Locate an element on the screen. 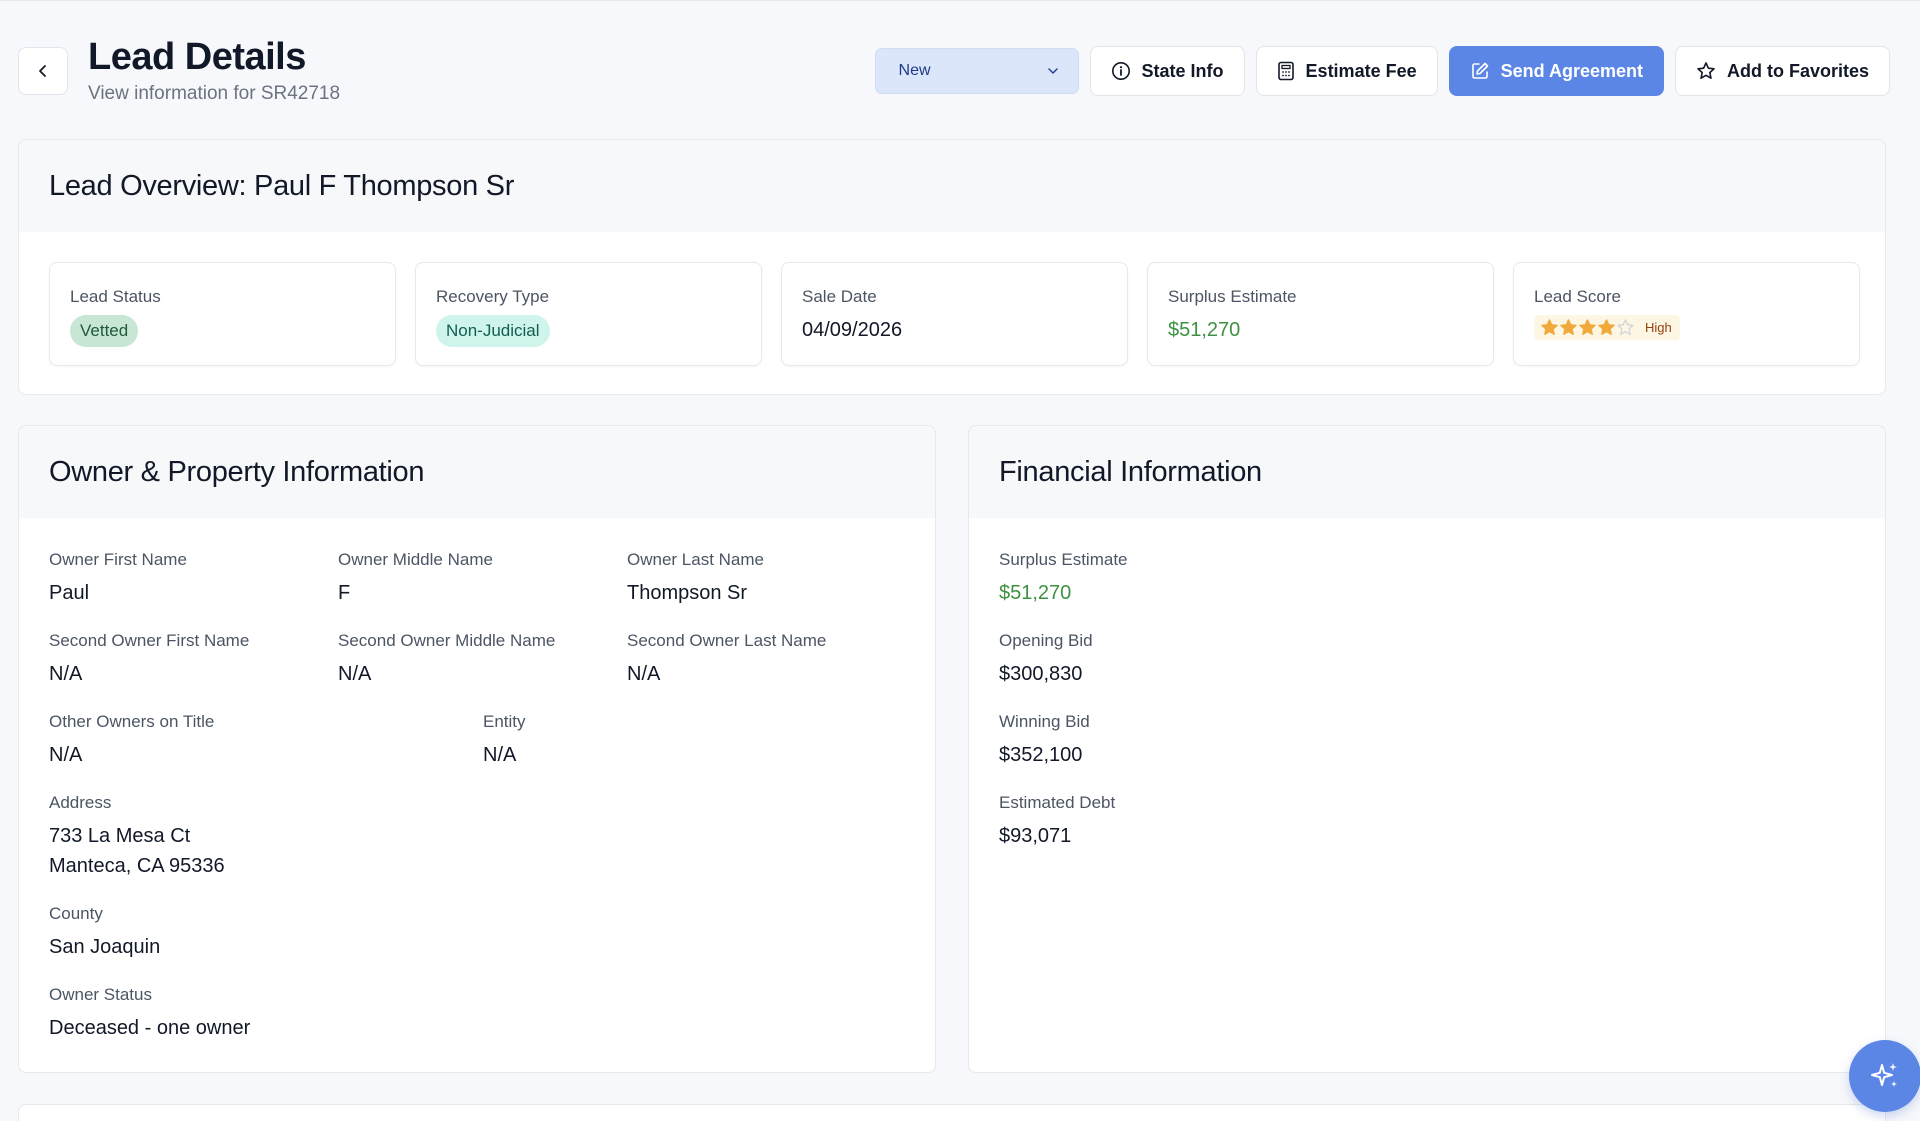  stat-label: Lead Status is located at coordinates (115, 296).